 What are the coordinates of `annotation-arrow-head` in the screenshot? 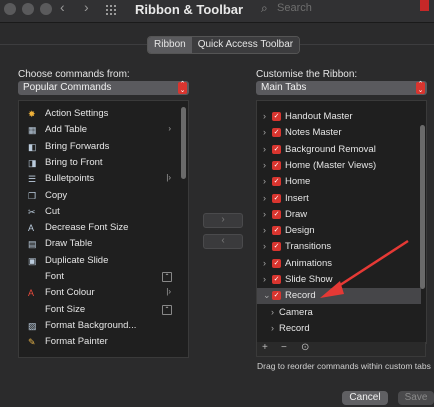 It's located at (332, 289).